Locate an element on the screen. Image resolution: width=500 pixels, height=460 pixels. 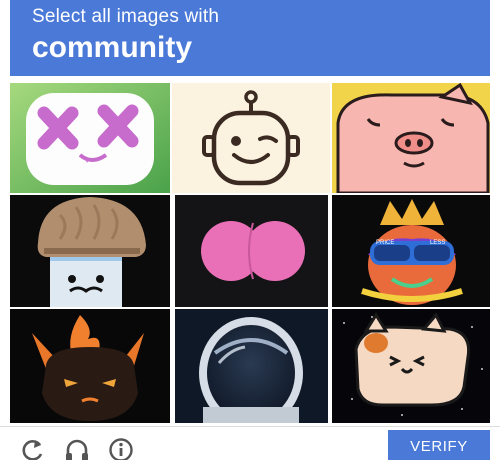
flame-cat-image is located at coordinates (90, 366).